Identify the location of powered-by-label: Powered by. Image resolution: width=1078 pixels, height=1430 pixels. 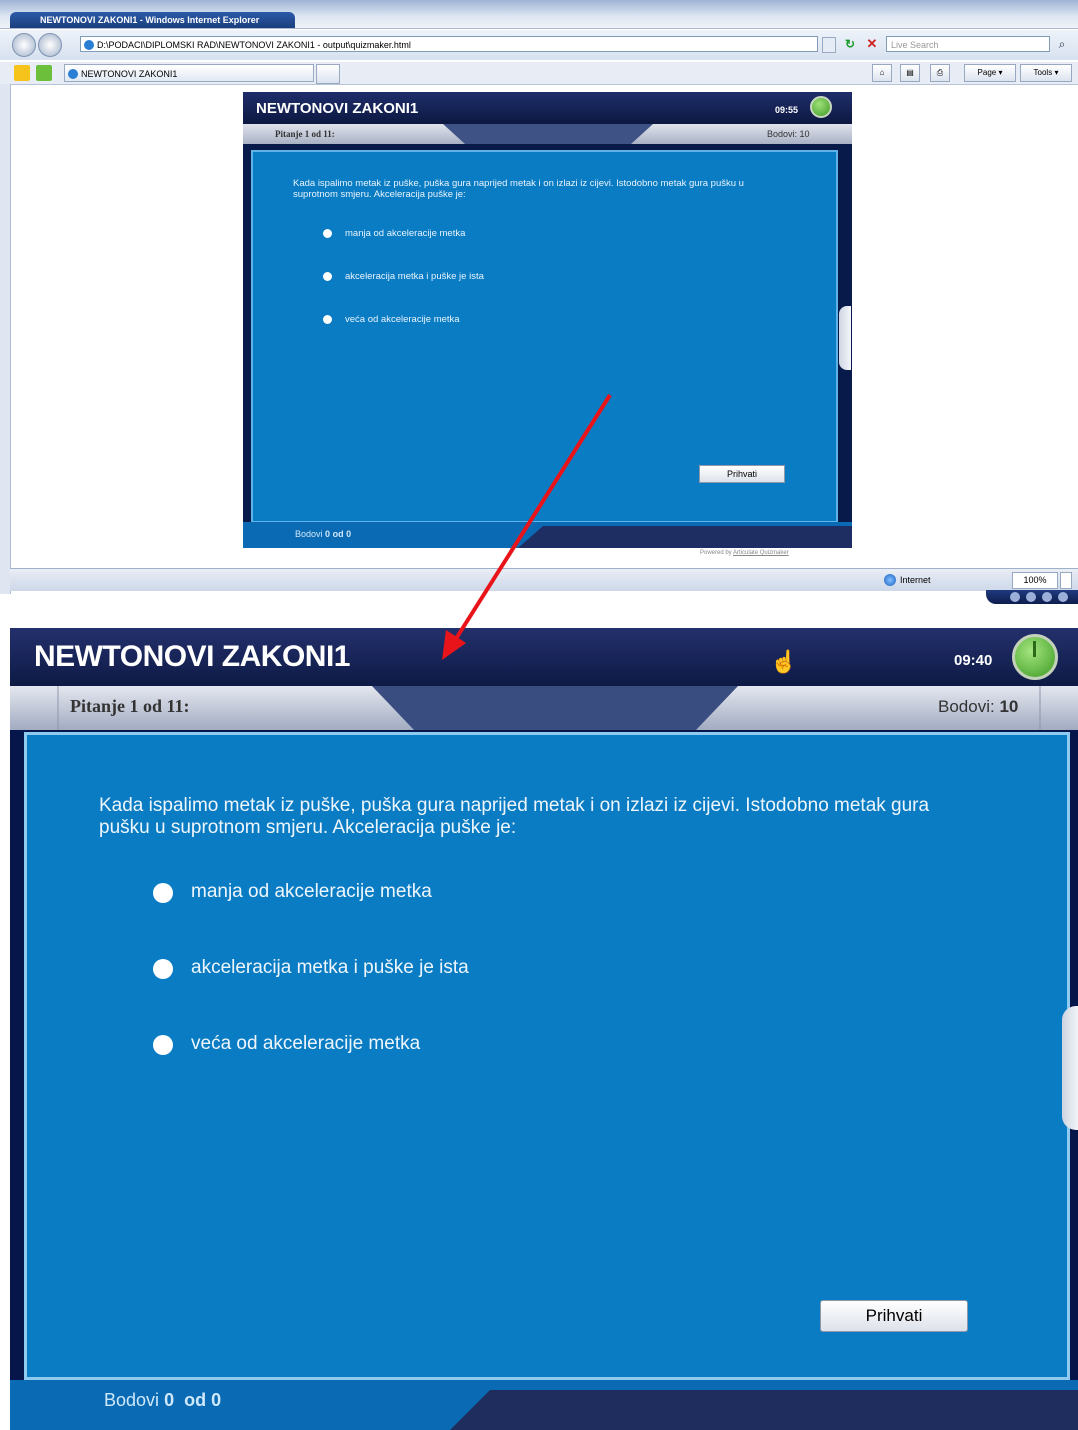
(716, 553).